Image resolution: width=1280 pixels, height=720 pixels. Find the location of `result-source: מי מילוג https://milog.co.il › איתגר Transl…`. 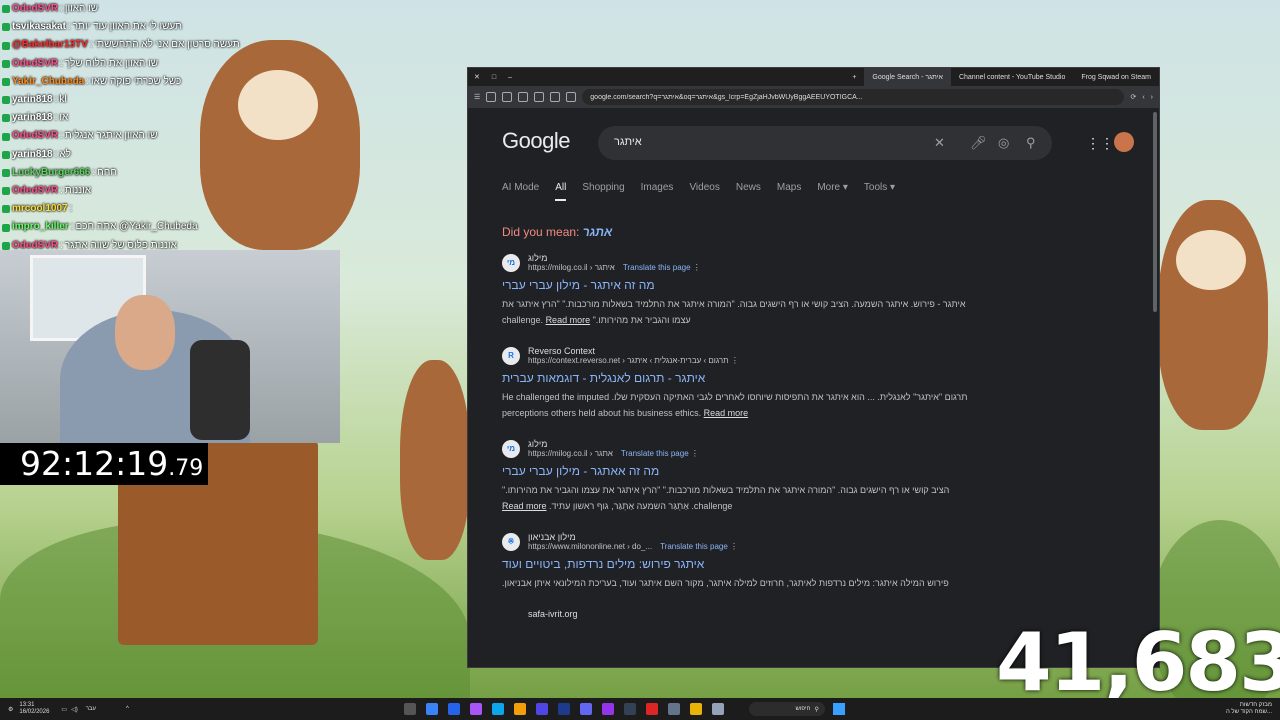

result-source: מי מילוג https://milog.co.il › איתגר Transl… is located at coordinates (737, 262).